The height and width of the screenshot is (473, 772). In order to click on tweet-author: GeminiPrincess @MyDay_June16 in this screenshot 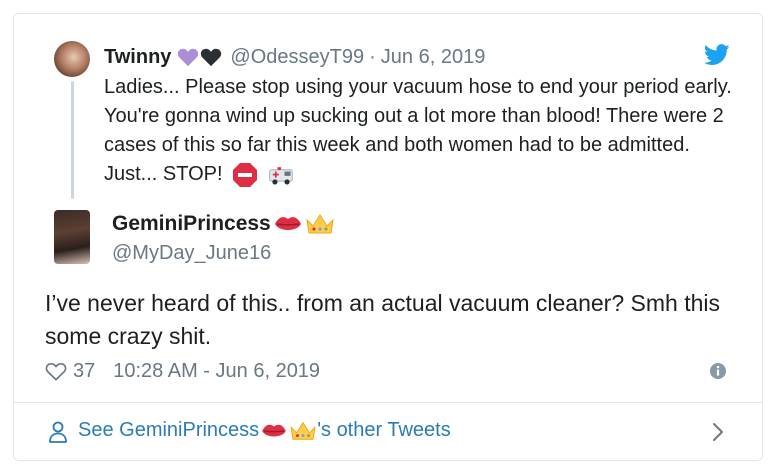, I will do `click(388, 239)`.